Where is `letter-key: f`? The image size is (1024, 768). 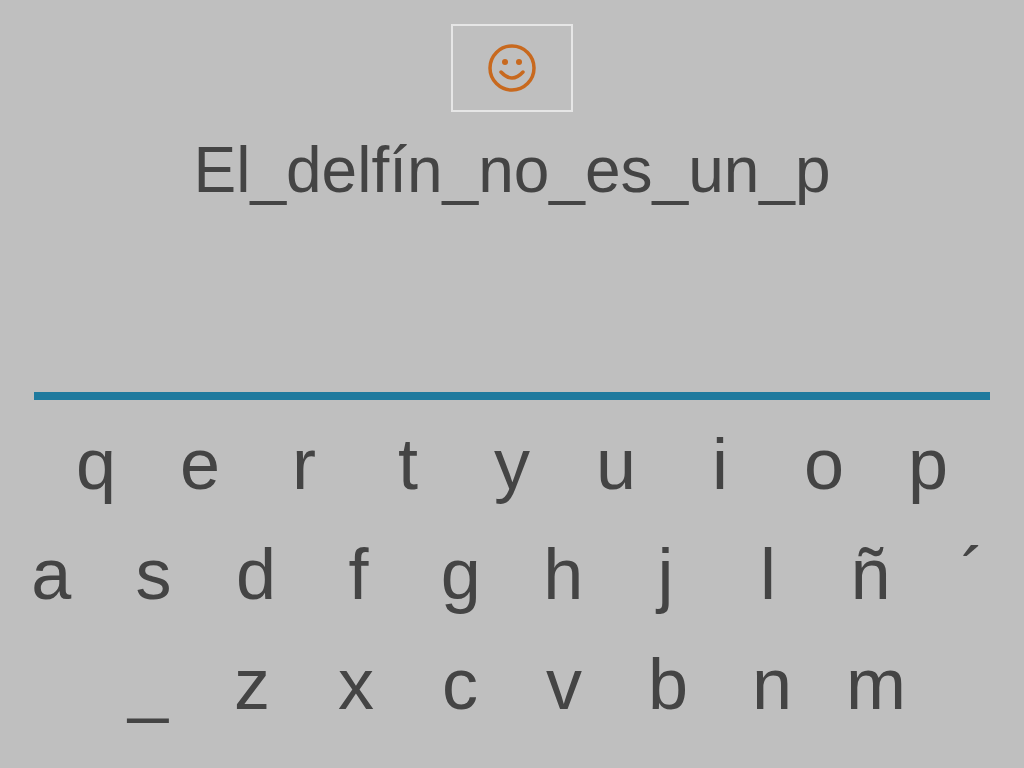
letter-key: f is located at coordinates (358, 574).